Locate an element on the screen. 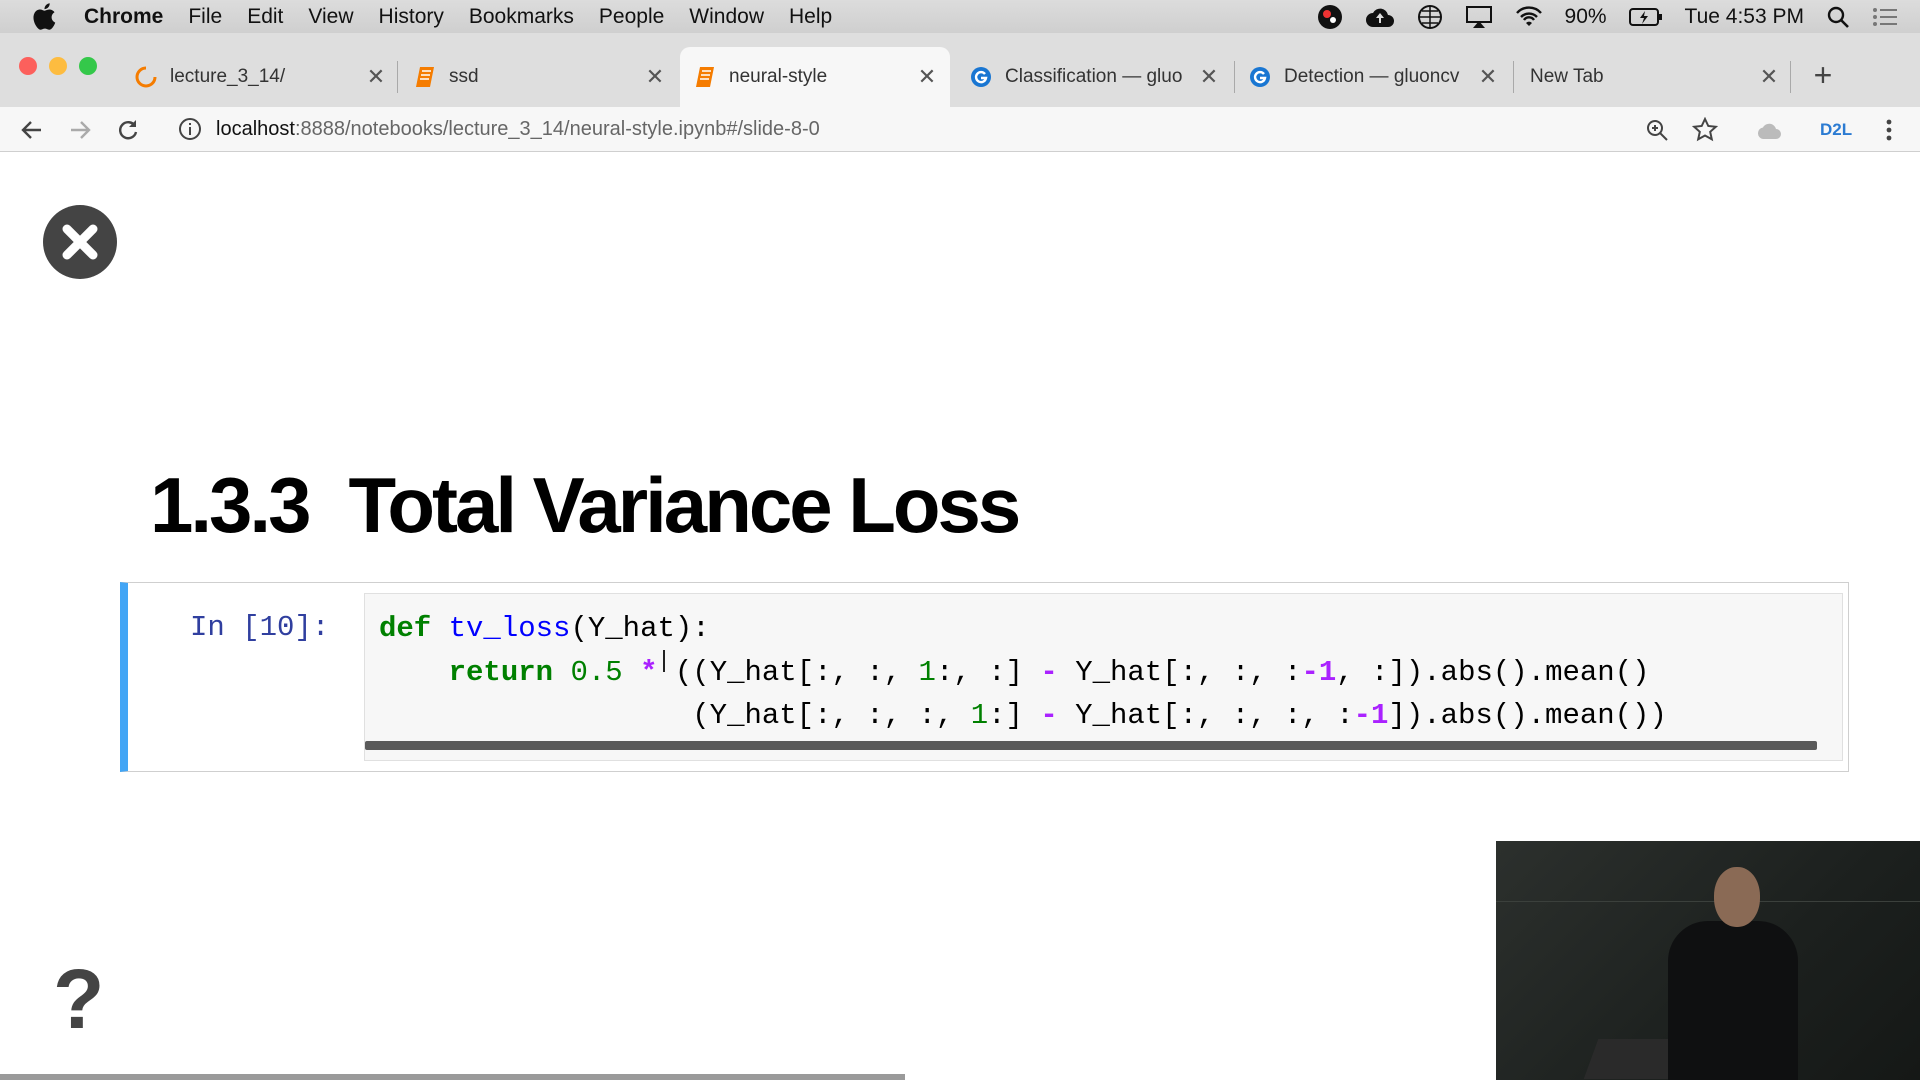  back-arrow-icon is located at coordinates (32, 130).